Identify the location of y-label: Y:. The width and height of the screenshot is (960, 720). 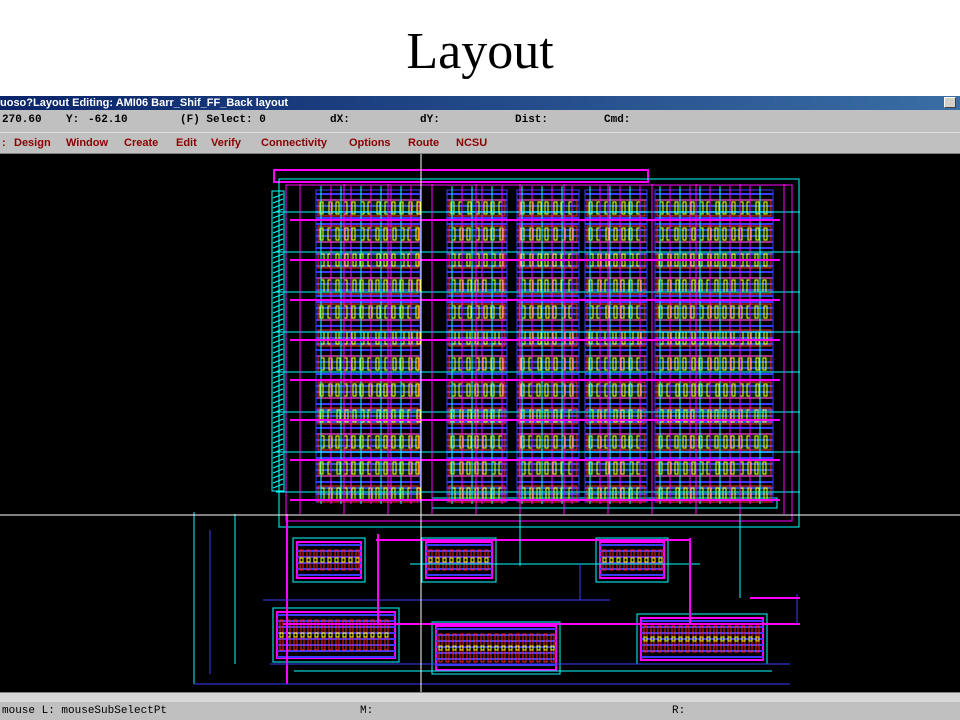
(73, 120).